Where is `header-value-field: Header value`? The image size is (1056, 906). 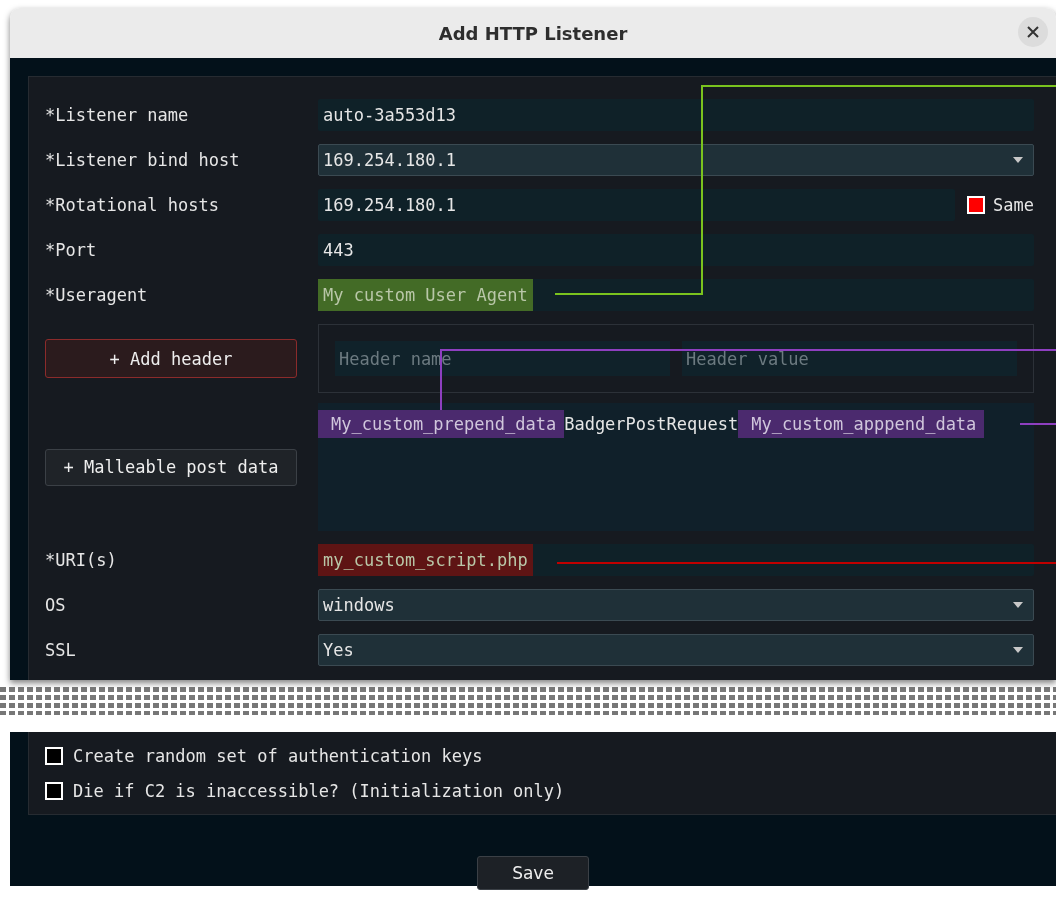 header-value-field: Header value is located at coordinates (849, 358).